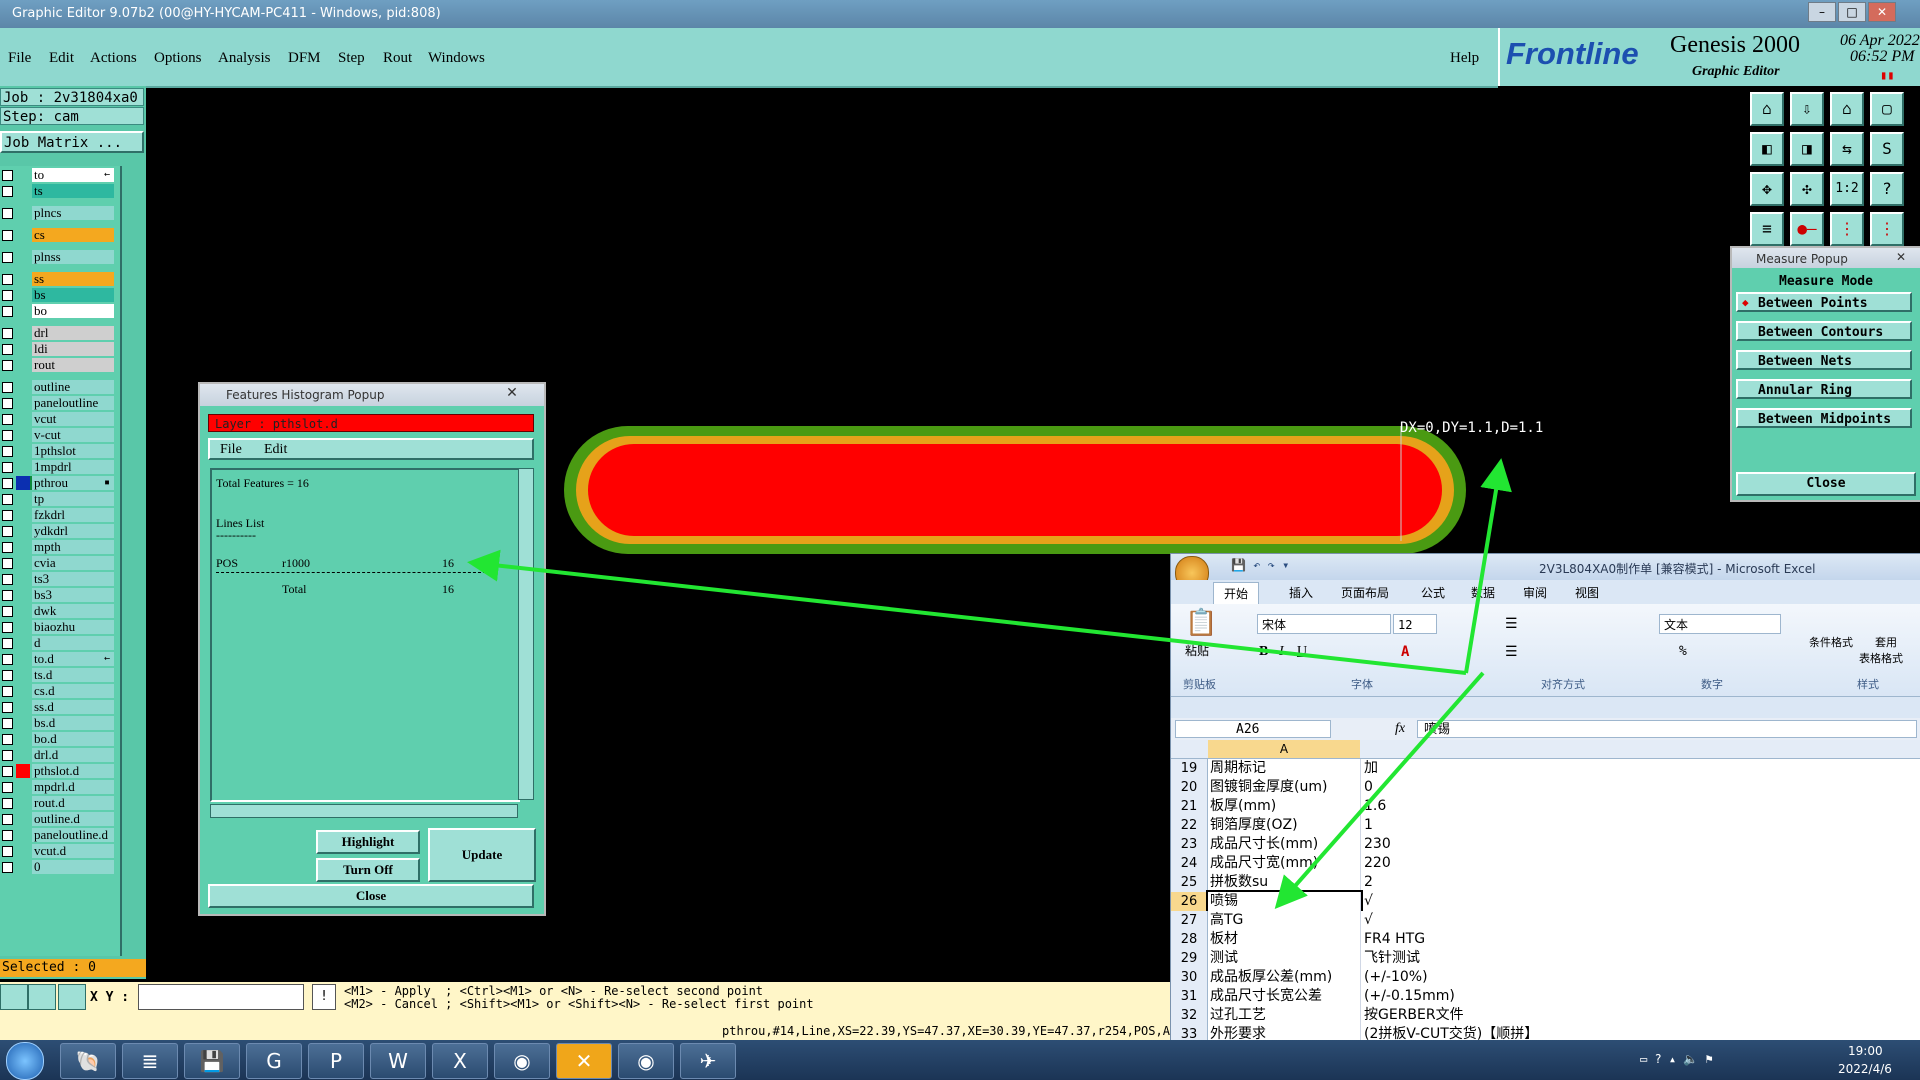 The image size is (1920, 1080). I want to click on taskbar-p-icon: P, so click(336, 1061).